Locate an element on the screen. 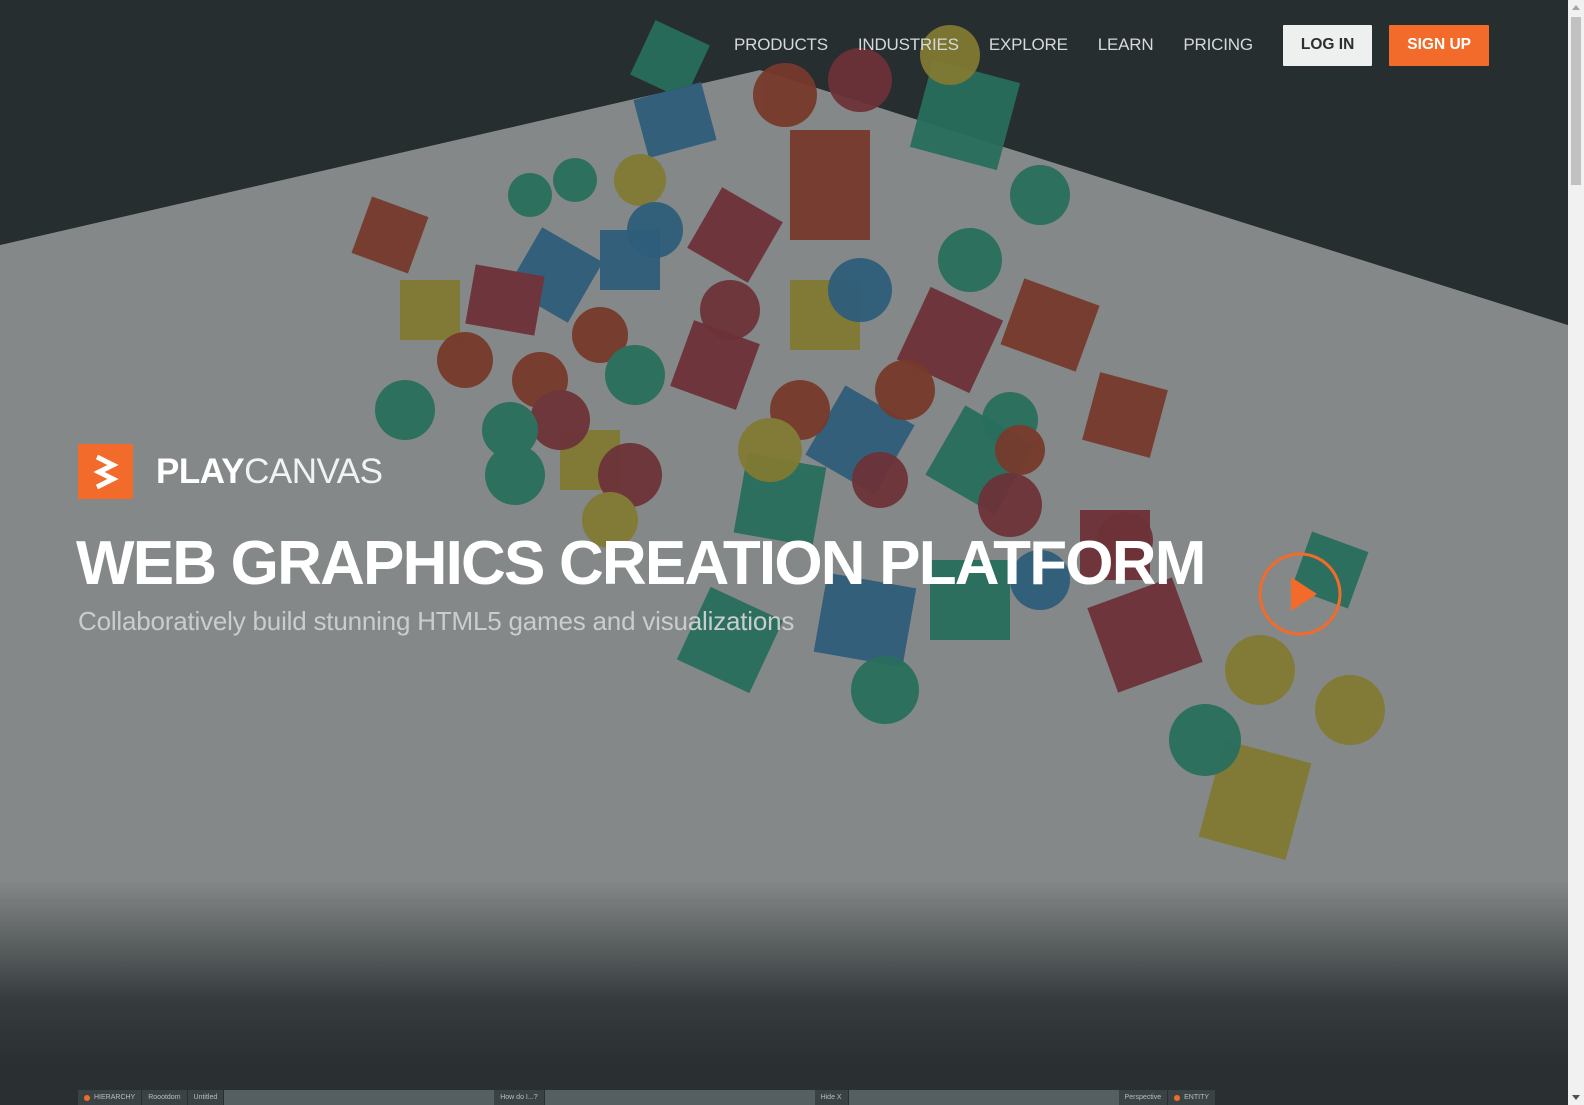 The width and height of the screenshot is (1584, 1105). editor-camera: Perspective is located at coordinates (1144, 1097).